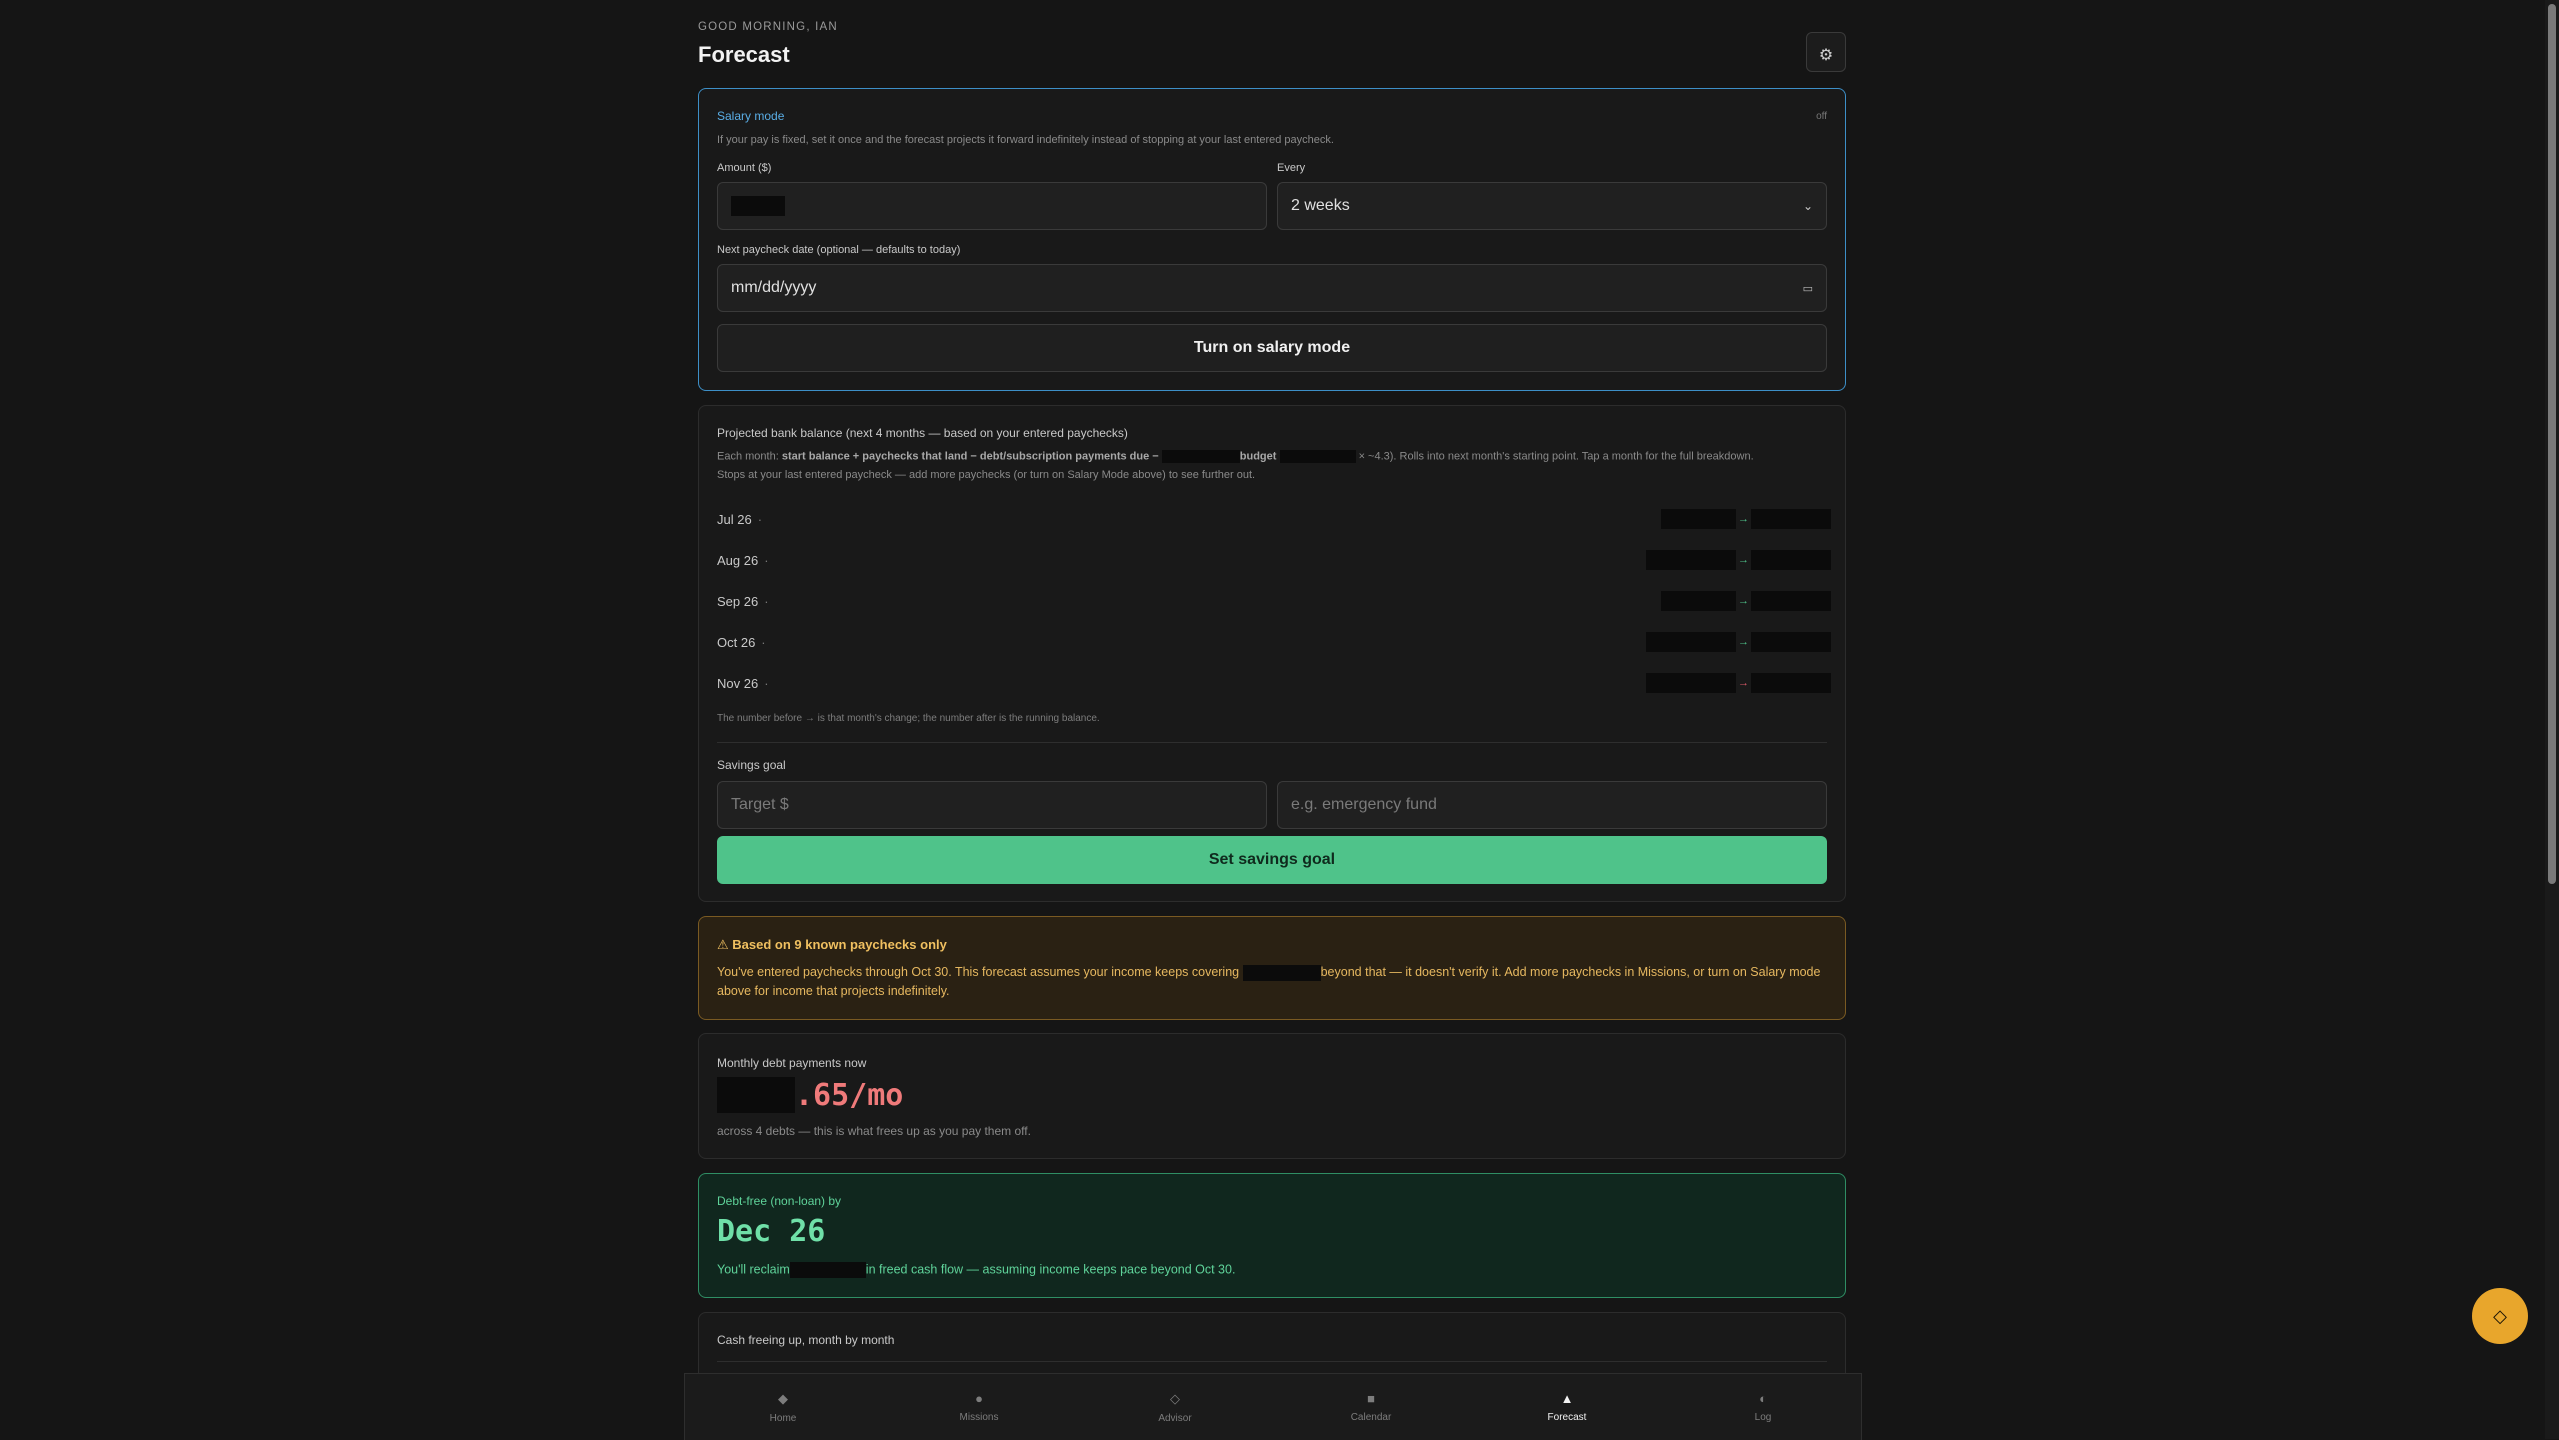 This screenshot has width=2559, height=1440. I want to click on warning-icon: ⚠, so click(723, 944).